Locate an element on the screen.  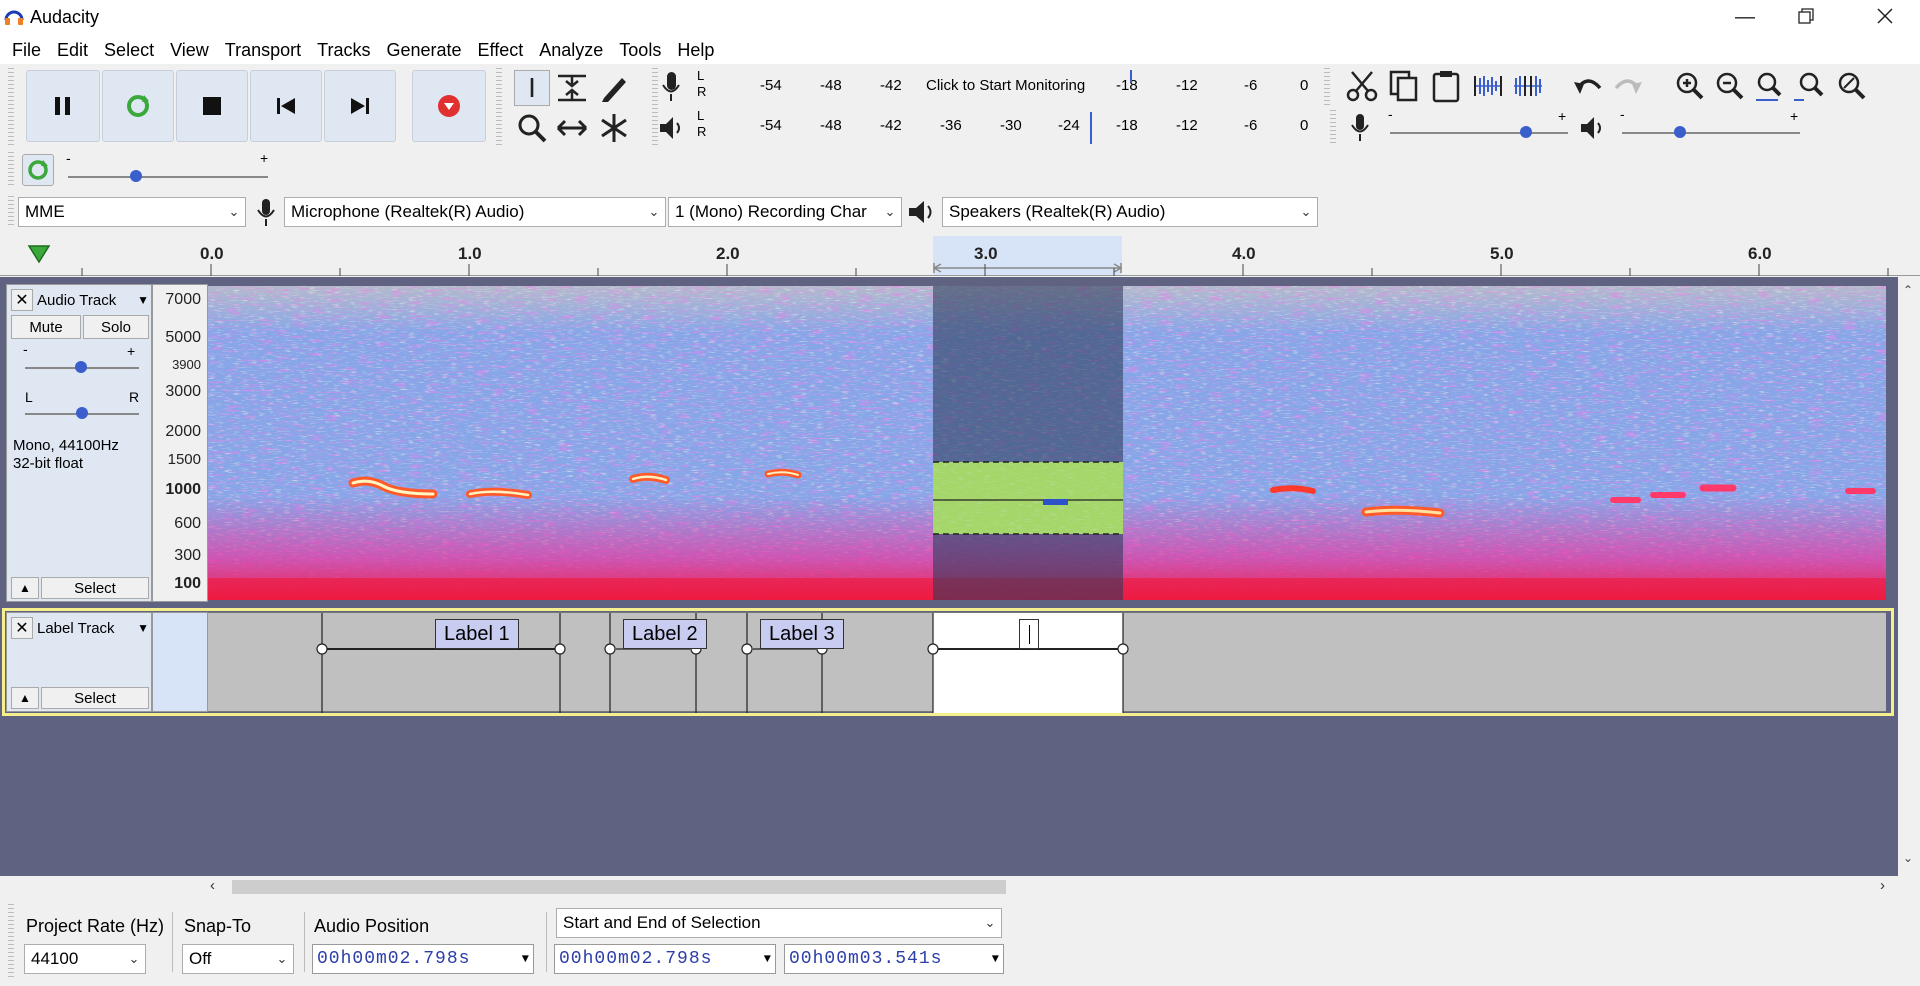
click-to-start-monitoring: Click to Start Monitoring is located at coordinates (1005, 85).